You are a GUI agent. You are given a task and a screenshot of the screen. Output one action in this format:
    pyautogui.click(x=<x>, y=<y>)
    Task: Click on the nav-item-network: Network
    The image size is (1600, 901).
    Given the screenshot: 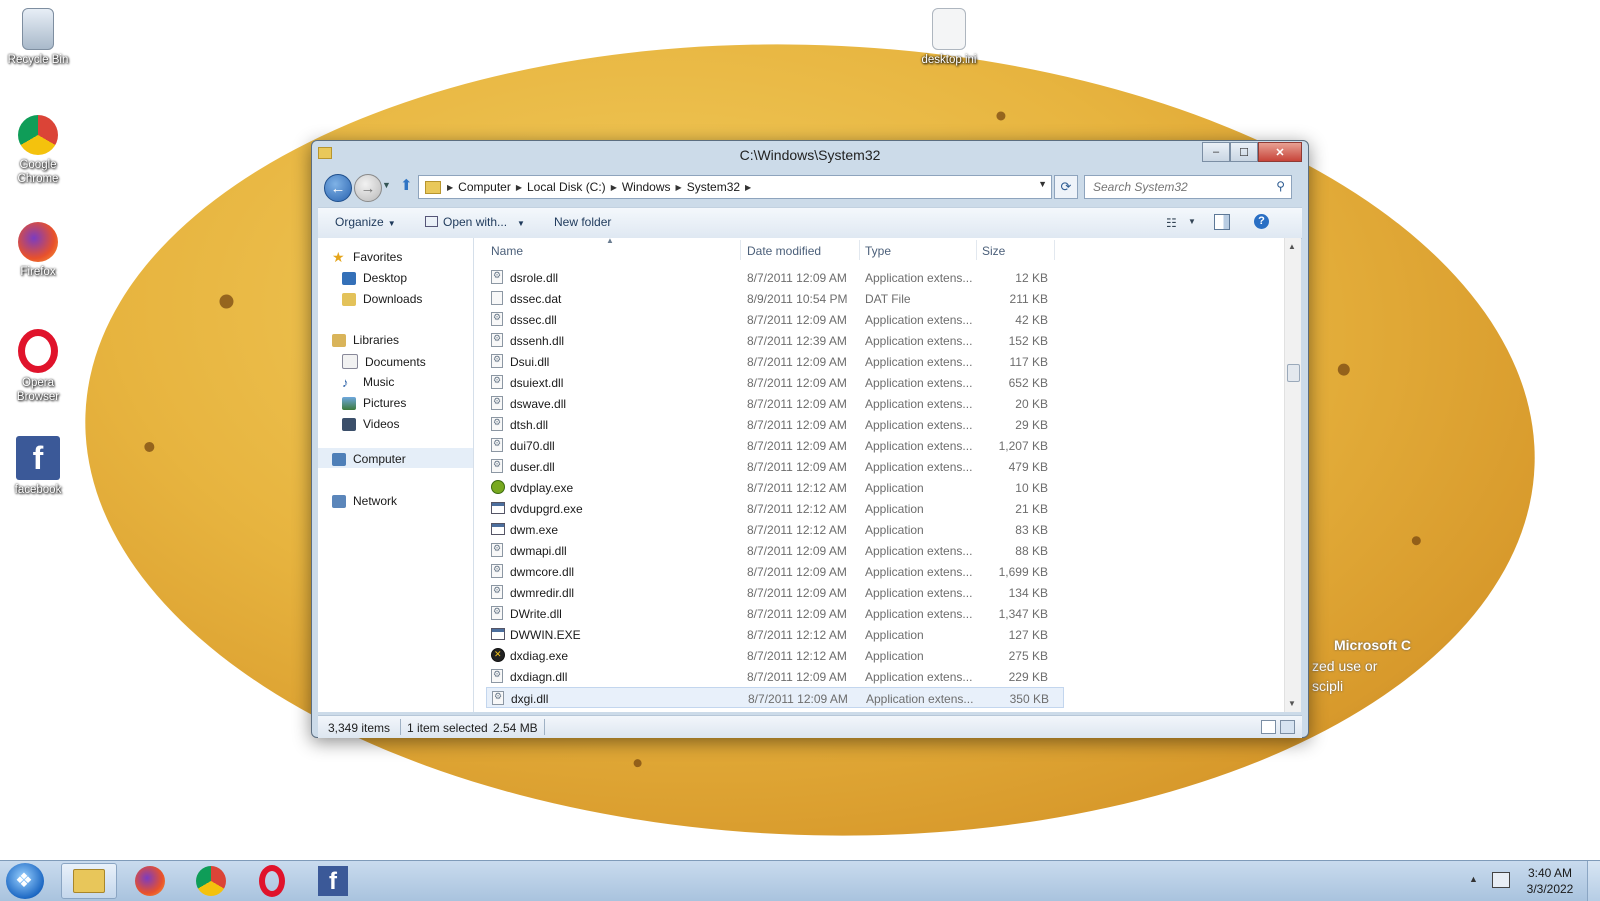 What is the action you would take?
    pyautogui.click(x=364, y=501)
    